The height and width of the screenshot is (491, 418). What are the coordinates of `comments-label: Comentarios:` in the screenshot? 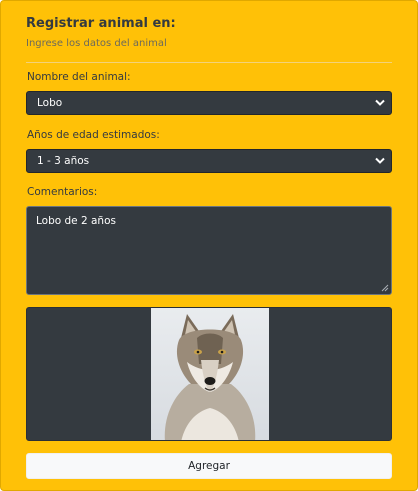 It's located at (62, 192).